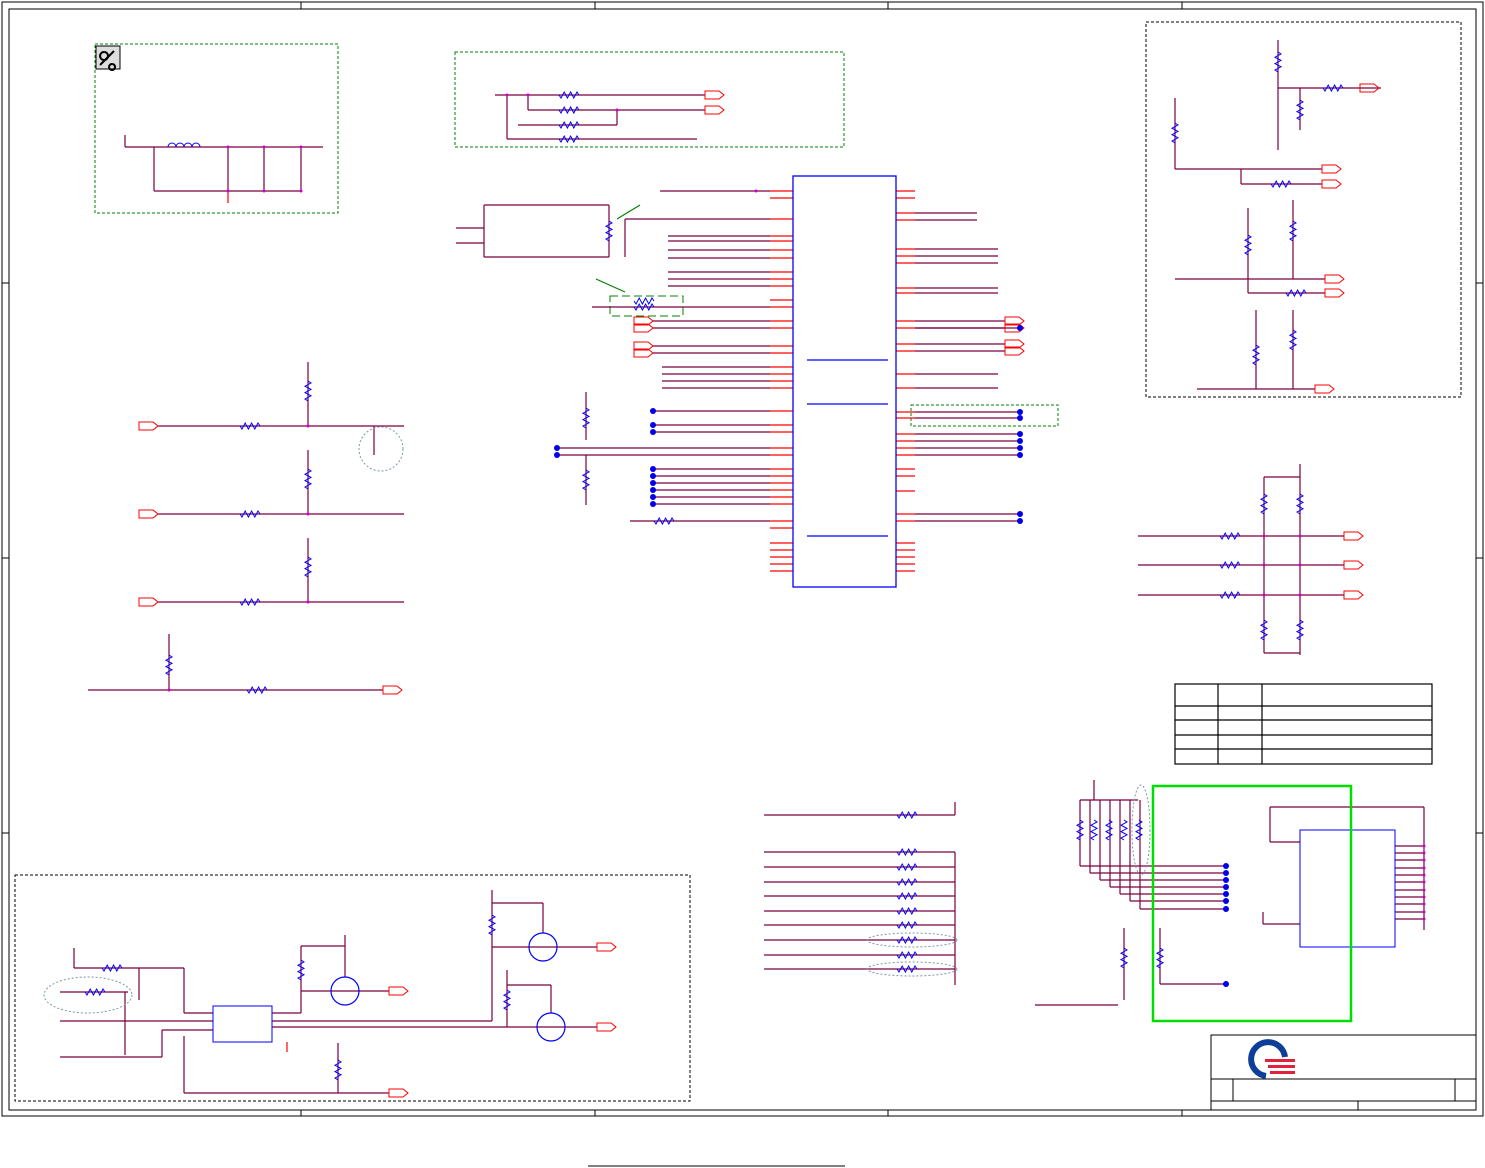 The image size is (1485, 1168). What do you see at coordinates (448, 987) in the screenshot?
I see `mosfet-icon` at bounding box center [448, 987].